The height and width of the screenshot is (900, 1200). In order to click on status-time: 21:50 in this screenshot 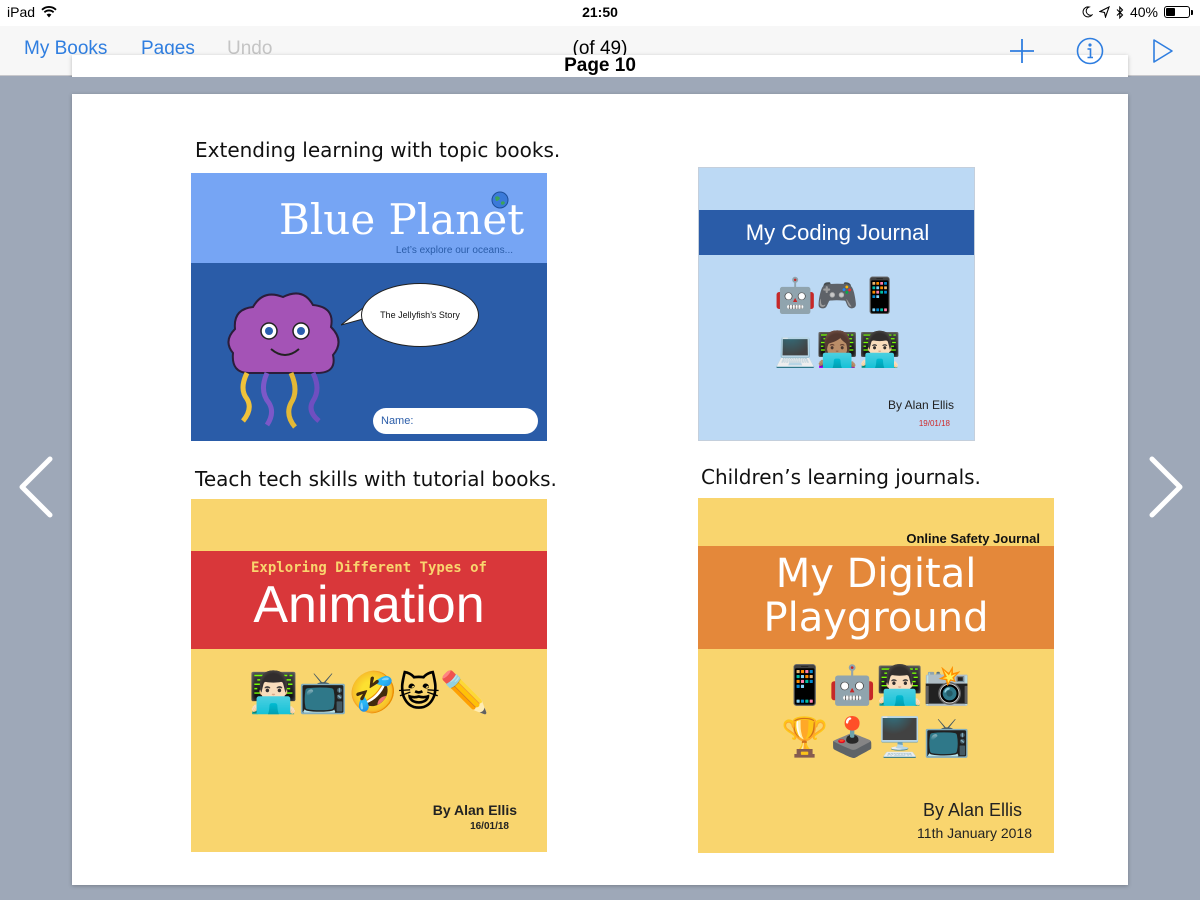, I will do `click(600, 12)`.